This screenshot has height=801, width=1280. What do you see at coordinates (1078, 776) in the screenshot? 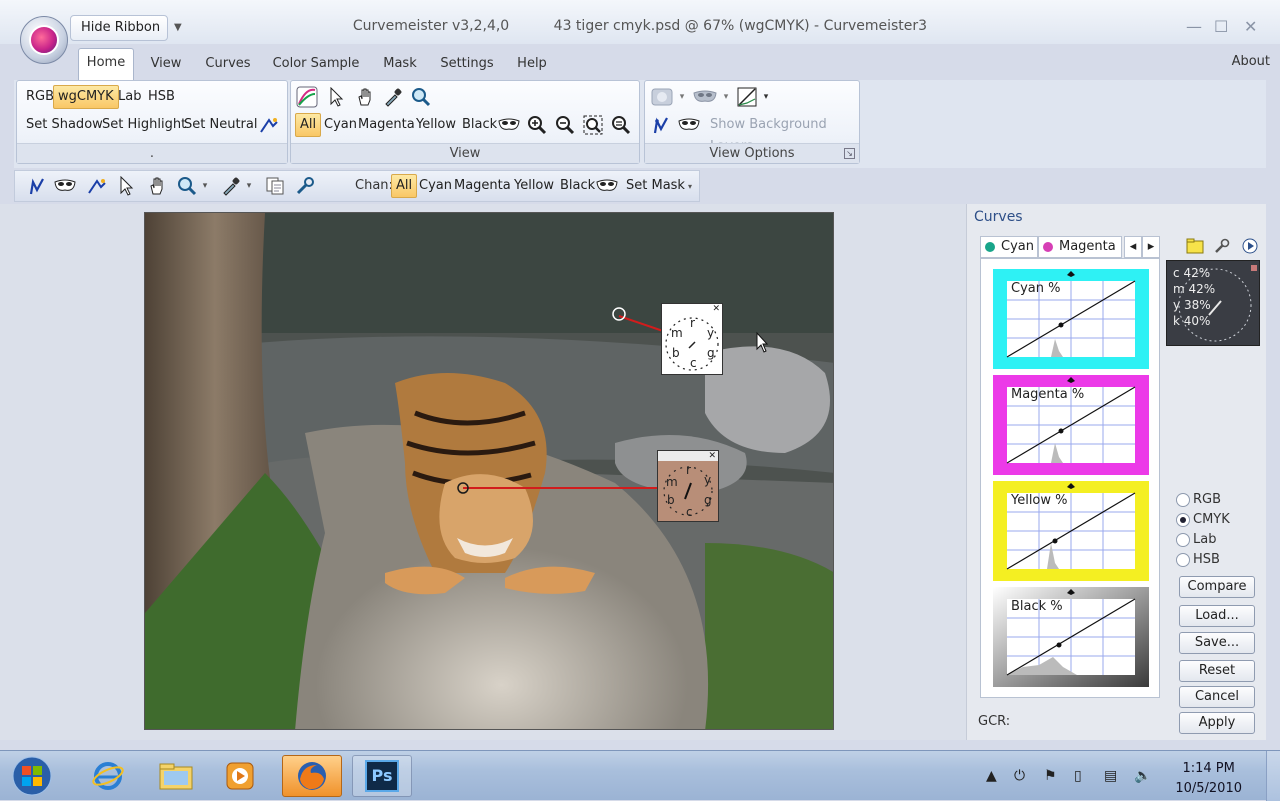
I see `device-icon: ▯` at bounding box center [1078, 776].